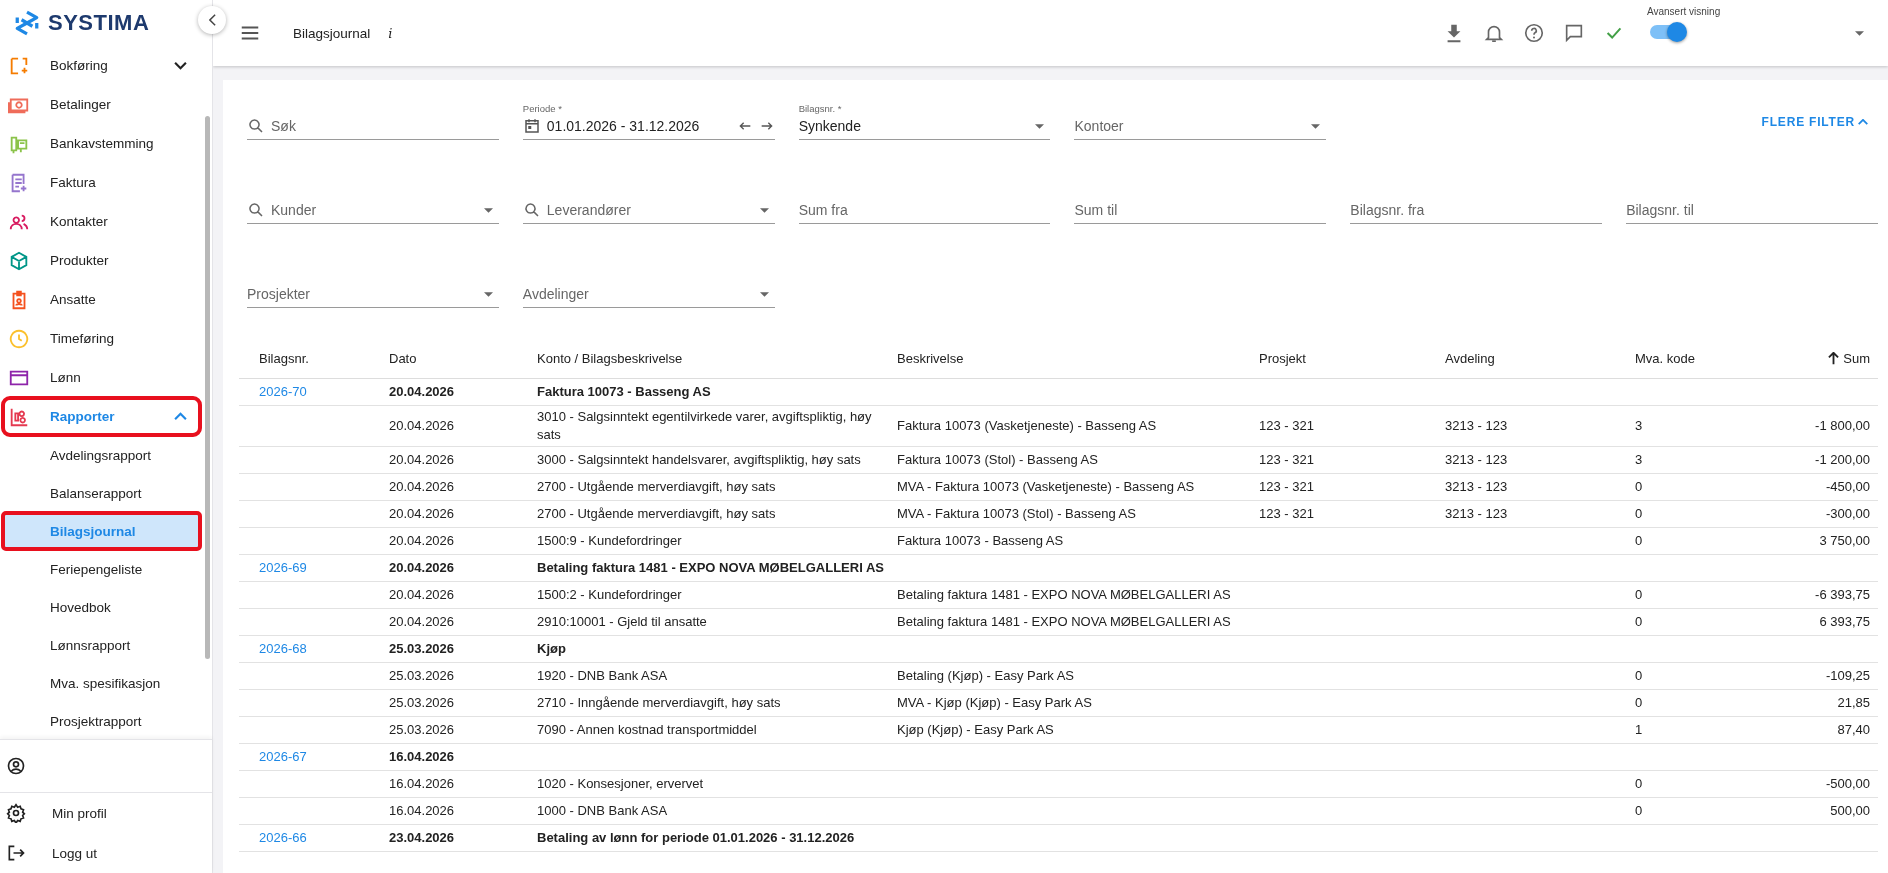 The height and width of the screenshot is (873, 1888). Describe the element at coordinates (1821, 358) in the screenshot. I see `column-header: Sum` at that location.